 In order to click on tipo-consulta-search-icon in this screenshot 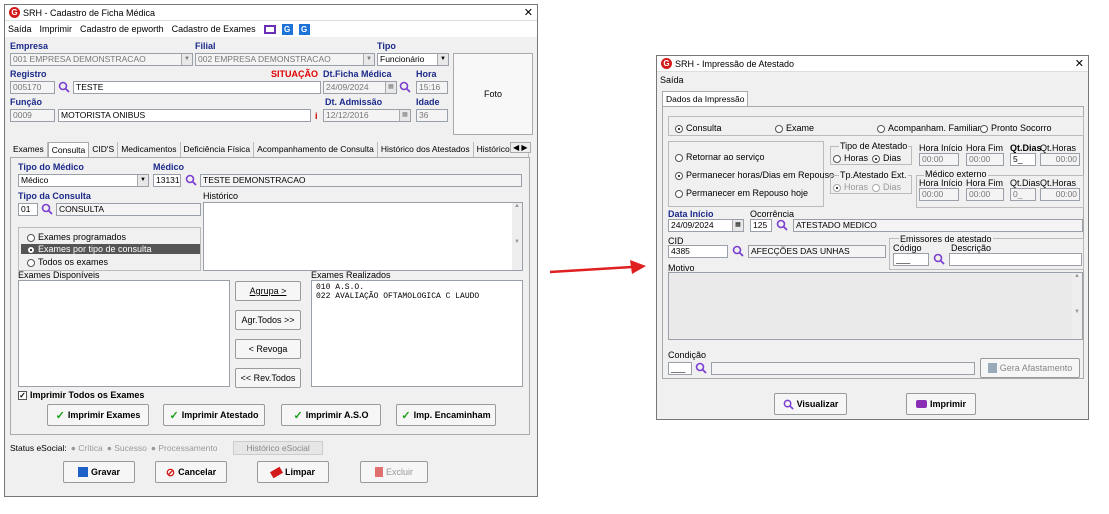, I will do `click(47, 209)`.